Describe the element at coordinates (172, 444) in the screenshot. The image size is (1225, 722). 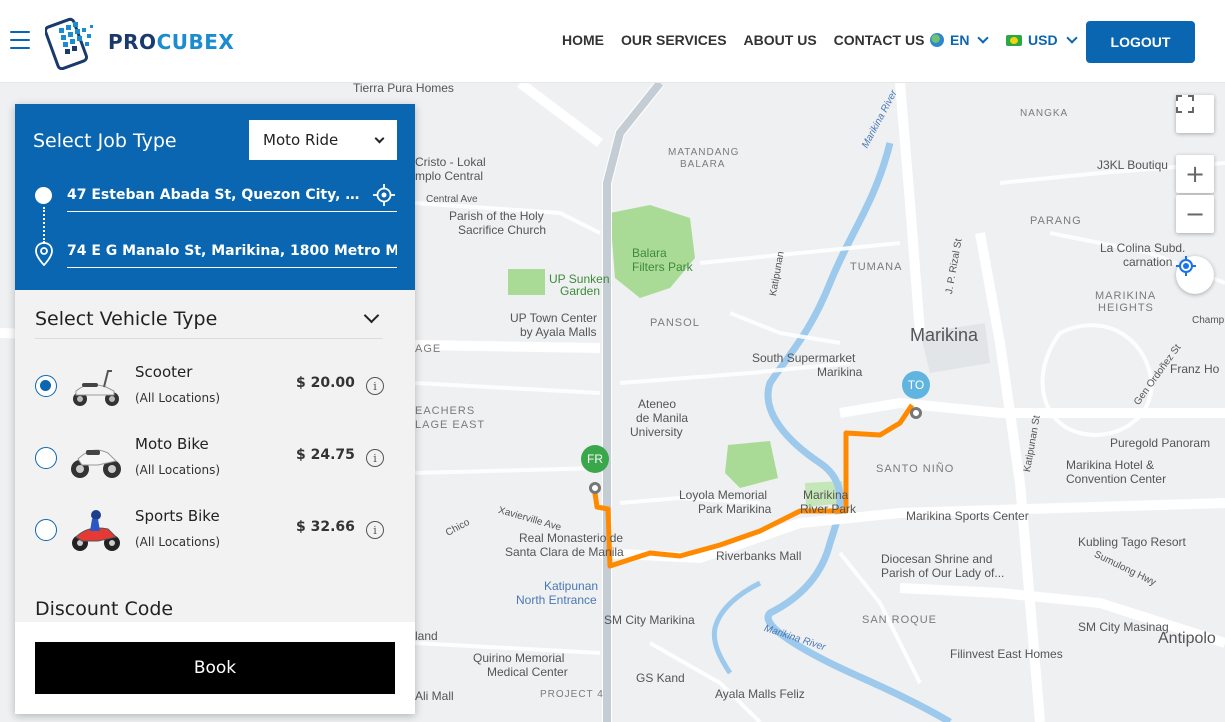
I see `vehicle-name: Moto Bike` at that location.